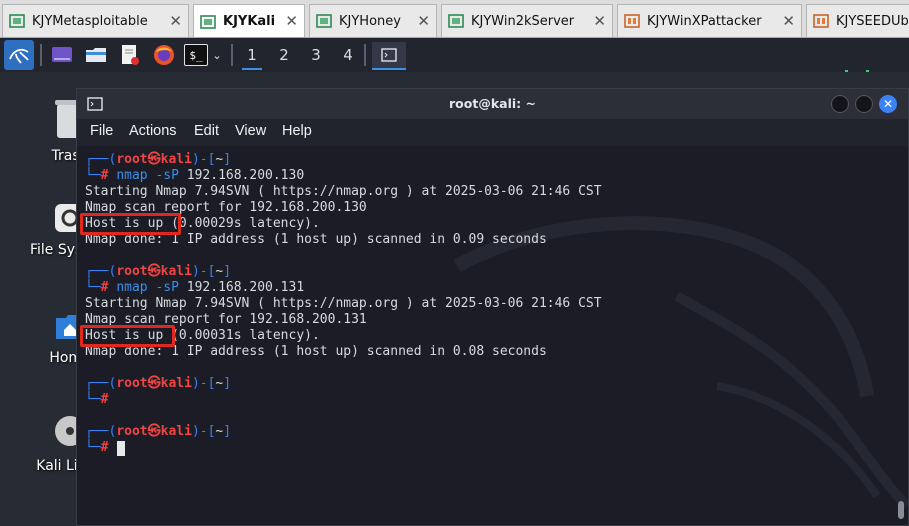 The width and height of the screenshot is (909, 526). Describe the element at coordinates (888, 104) in the screenshot. I see `close-button: ✕` at that location.